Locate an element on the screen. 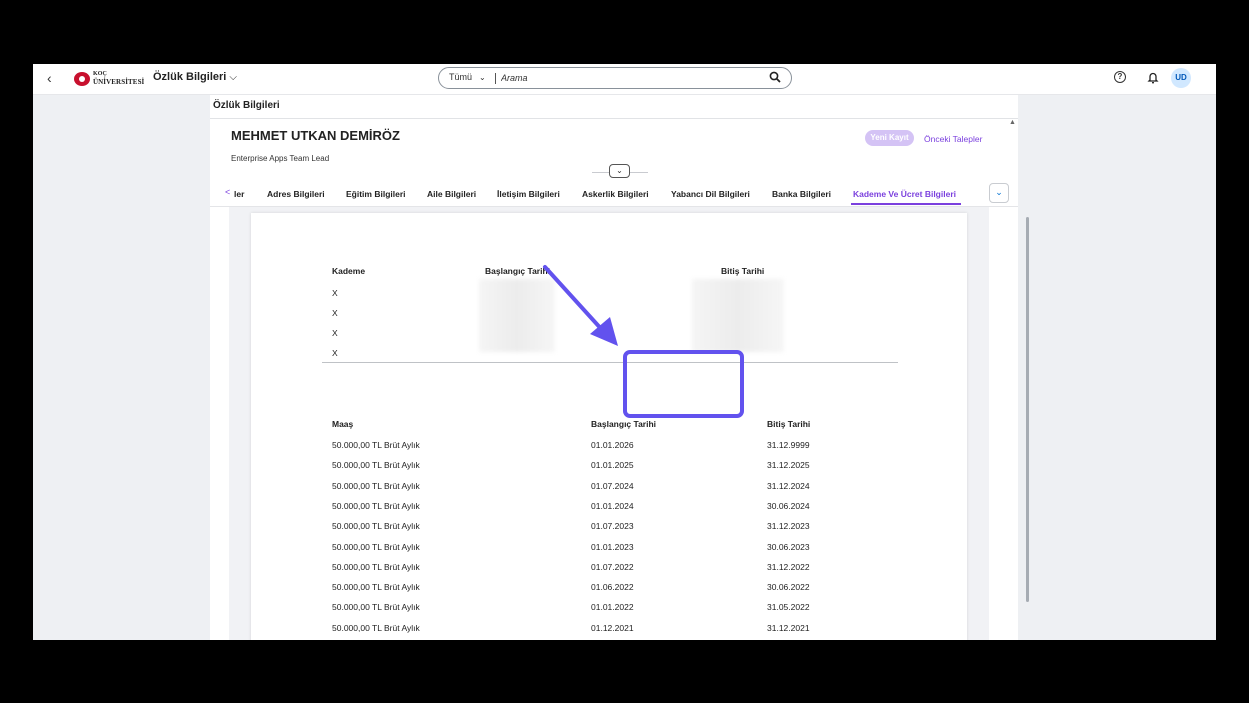 This screenshot has width=1249, height=703. employee-role: Enterprise Apps Team Lead is located at coordinates (280, 158).